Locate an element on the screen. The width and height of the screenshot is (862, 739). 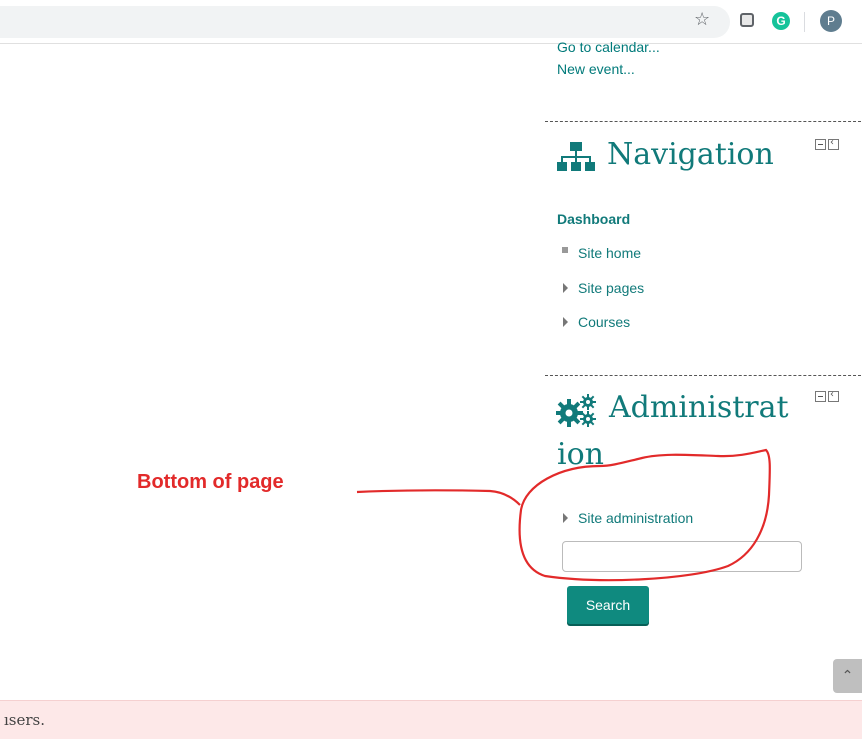
nav-item-courses: Courses is located at coordinates (596, 322).